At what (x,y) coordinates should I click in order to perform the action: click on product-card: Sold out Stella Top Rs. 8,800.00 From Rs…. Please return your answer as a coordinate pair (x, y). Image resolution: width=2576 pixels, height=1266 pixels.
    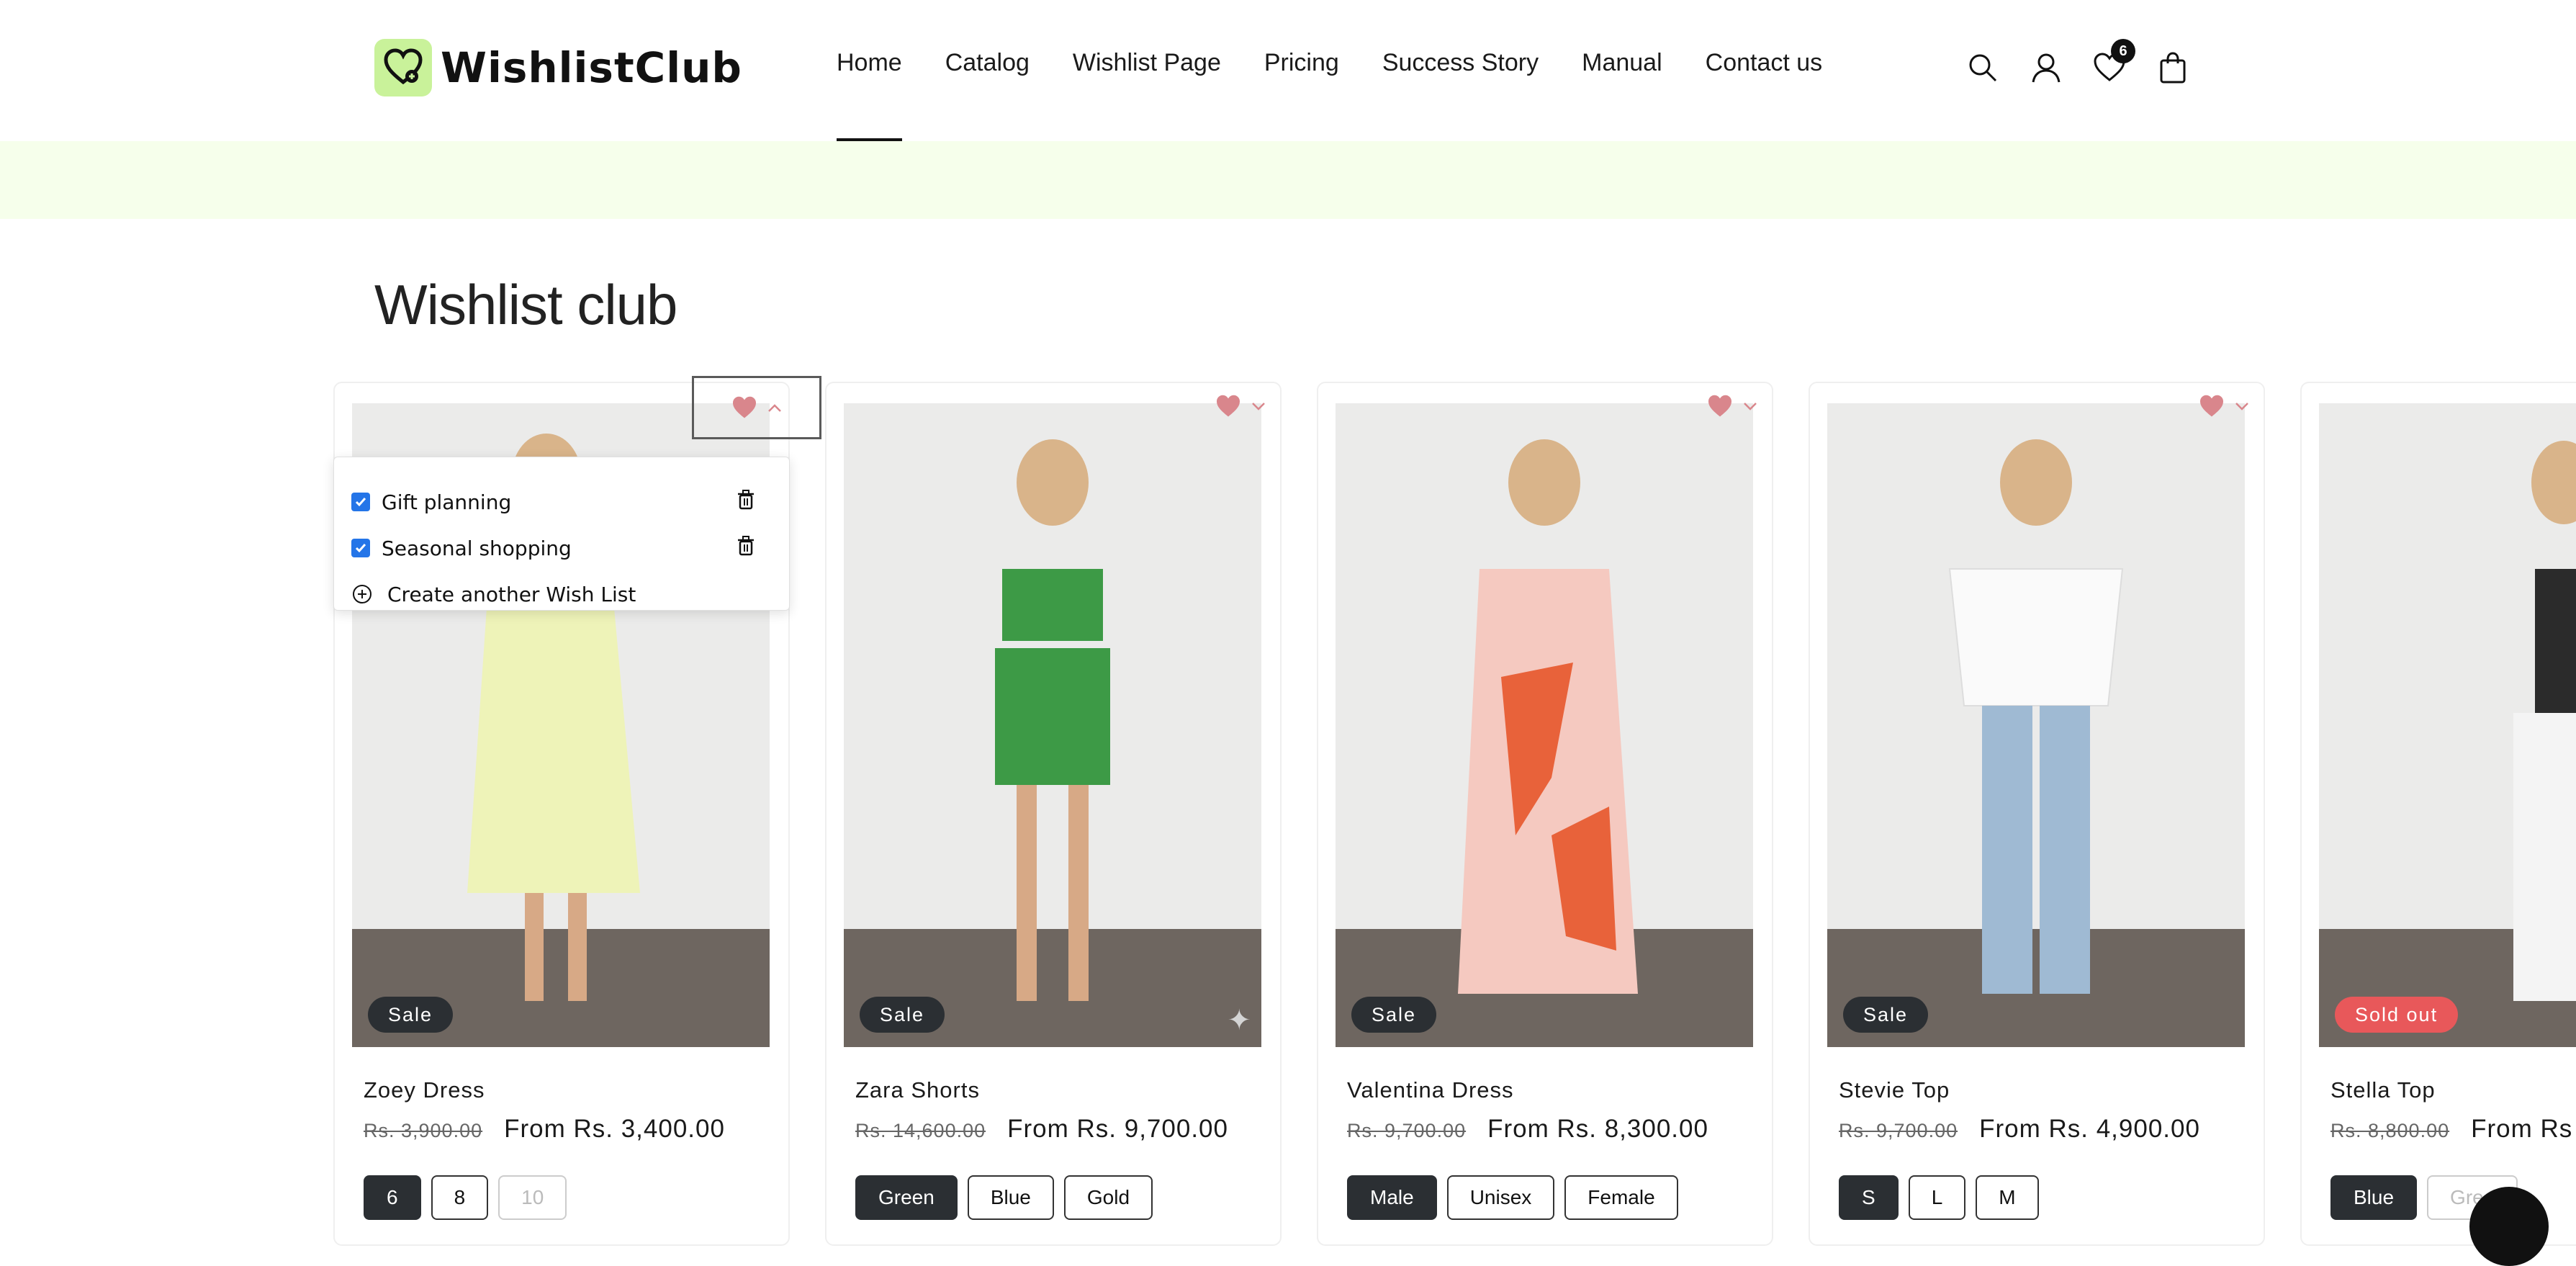
    Looking at the image, I should click on (2438, 814).